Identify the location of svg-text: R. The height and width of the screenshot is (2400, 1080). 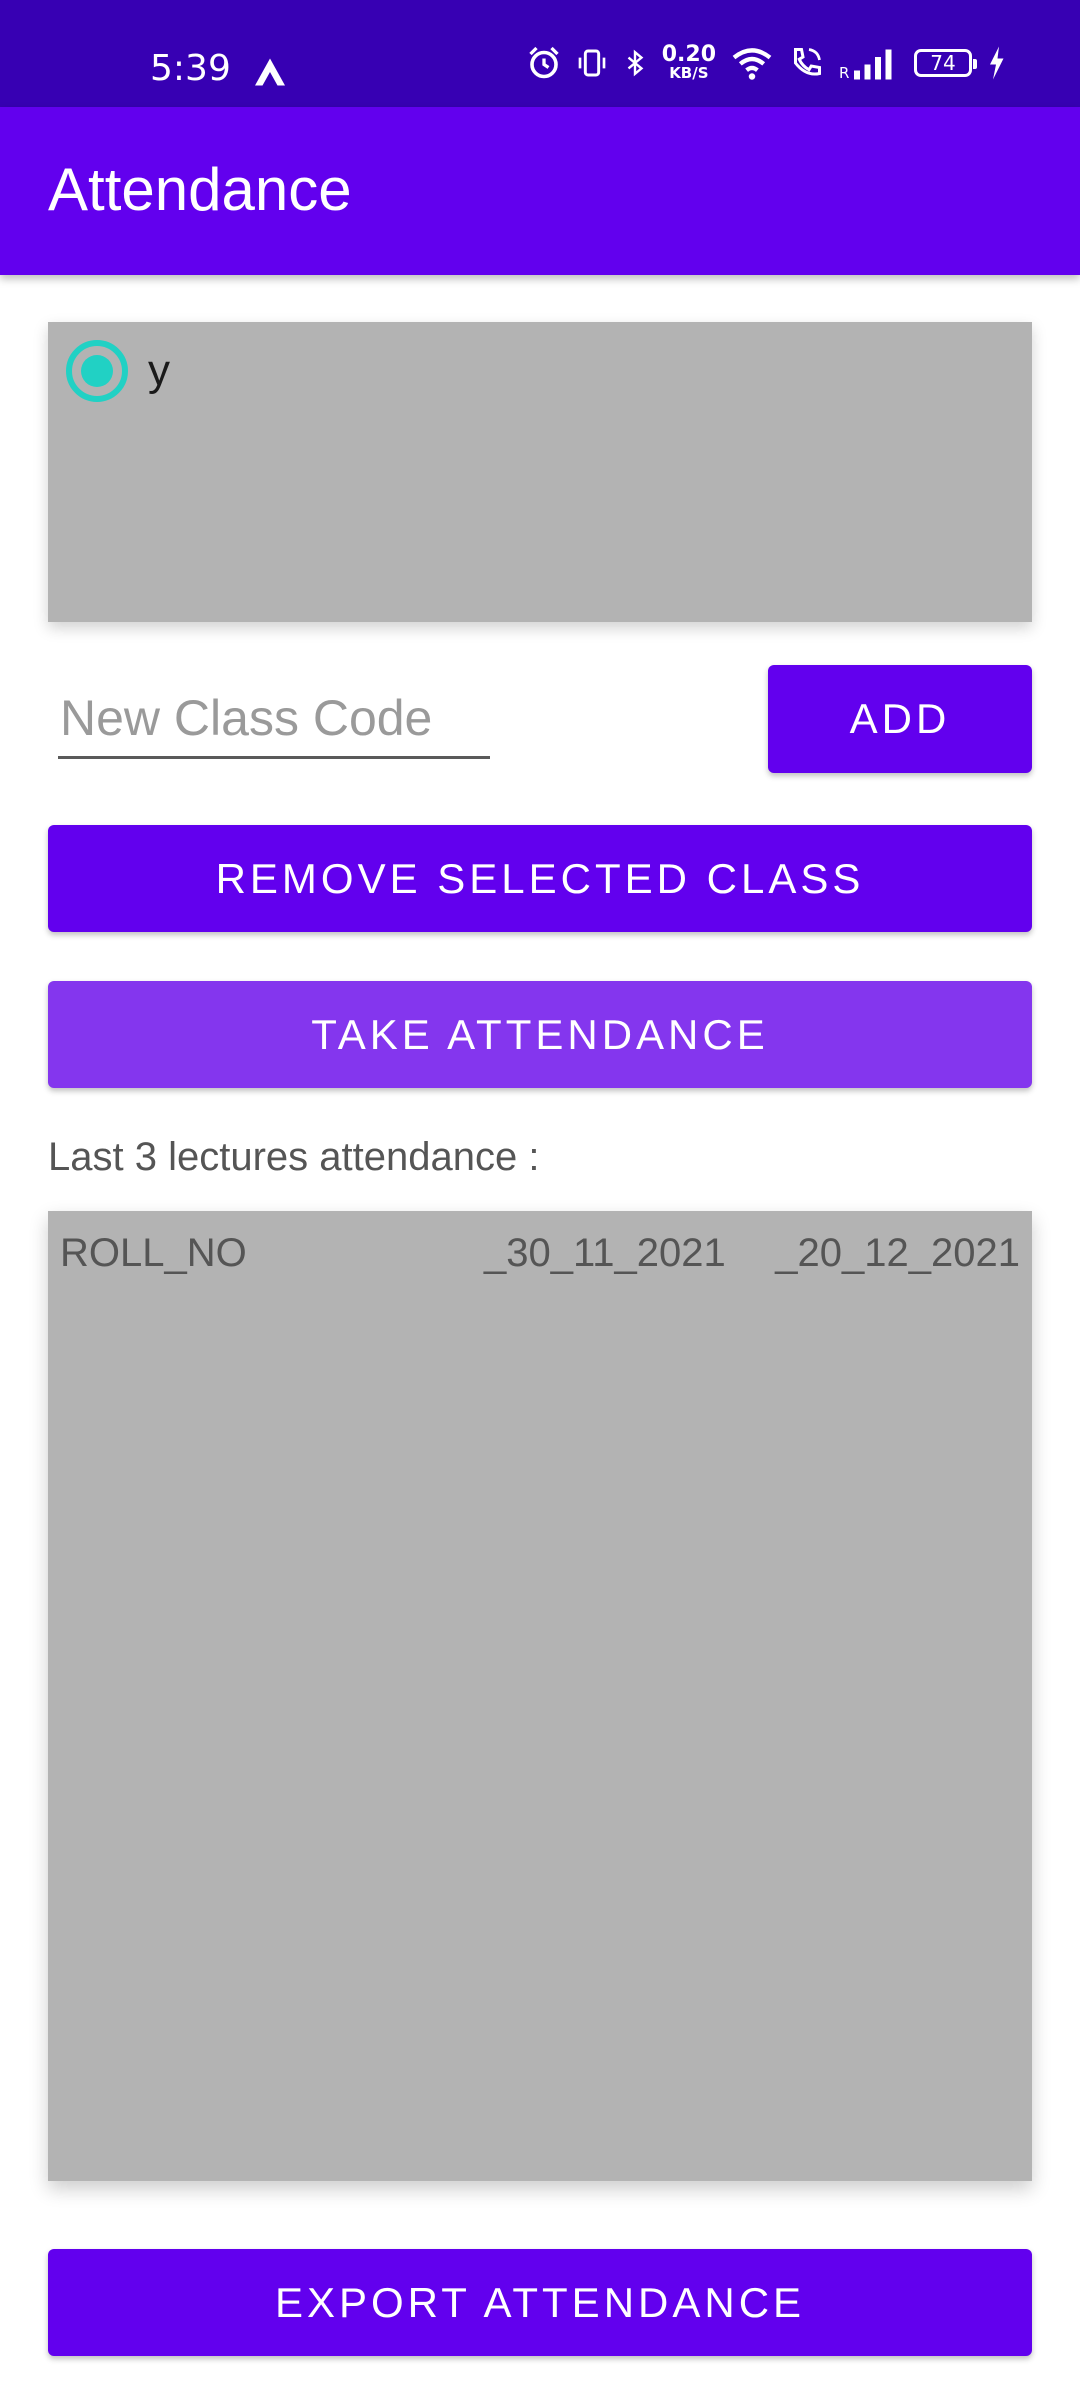
(844, 72).